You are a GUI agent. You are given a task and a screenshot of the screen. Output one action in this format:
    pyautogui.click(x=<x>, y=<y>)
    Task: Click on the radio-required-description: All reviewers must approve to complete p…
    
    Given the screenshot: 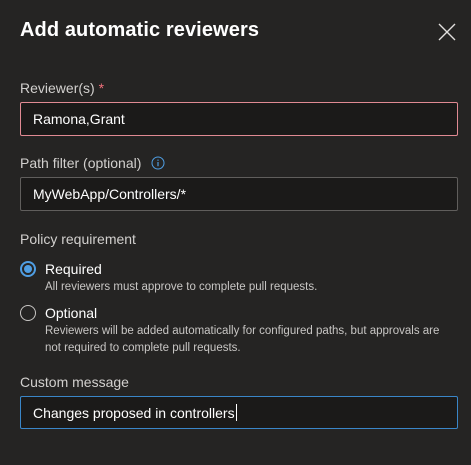 What is the action you would take?
    pyautogui.click(x=181, y=287)
    